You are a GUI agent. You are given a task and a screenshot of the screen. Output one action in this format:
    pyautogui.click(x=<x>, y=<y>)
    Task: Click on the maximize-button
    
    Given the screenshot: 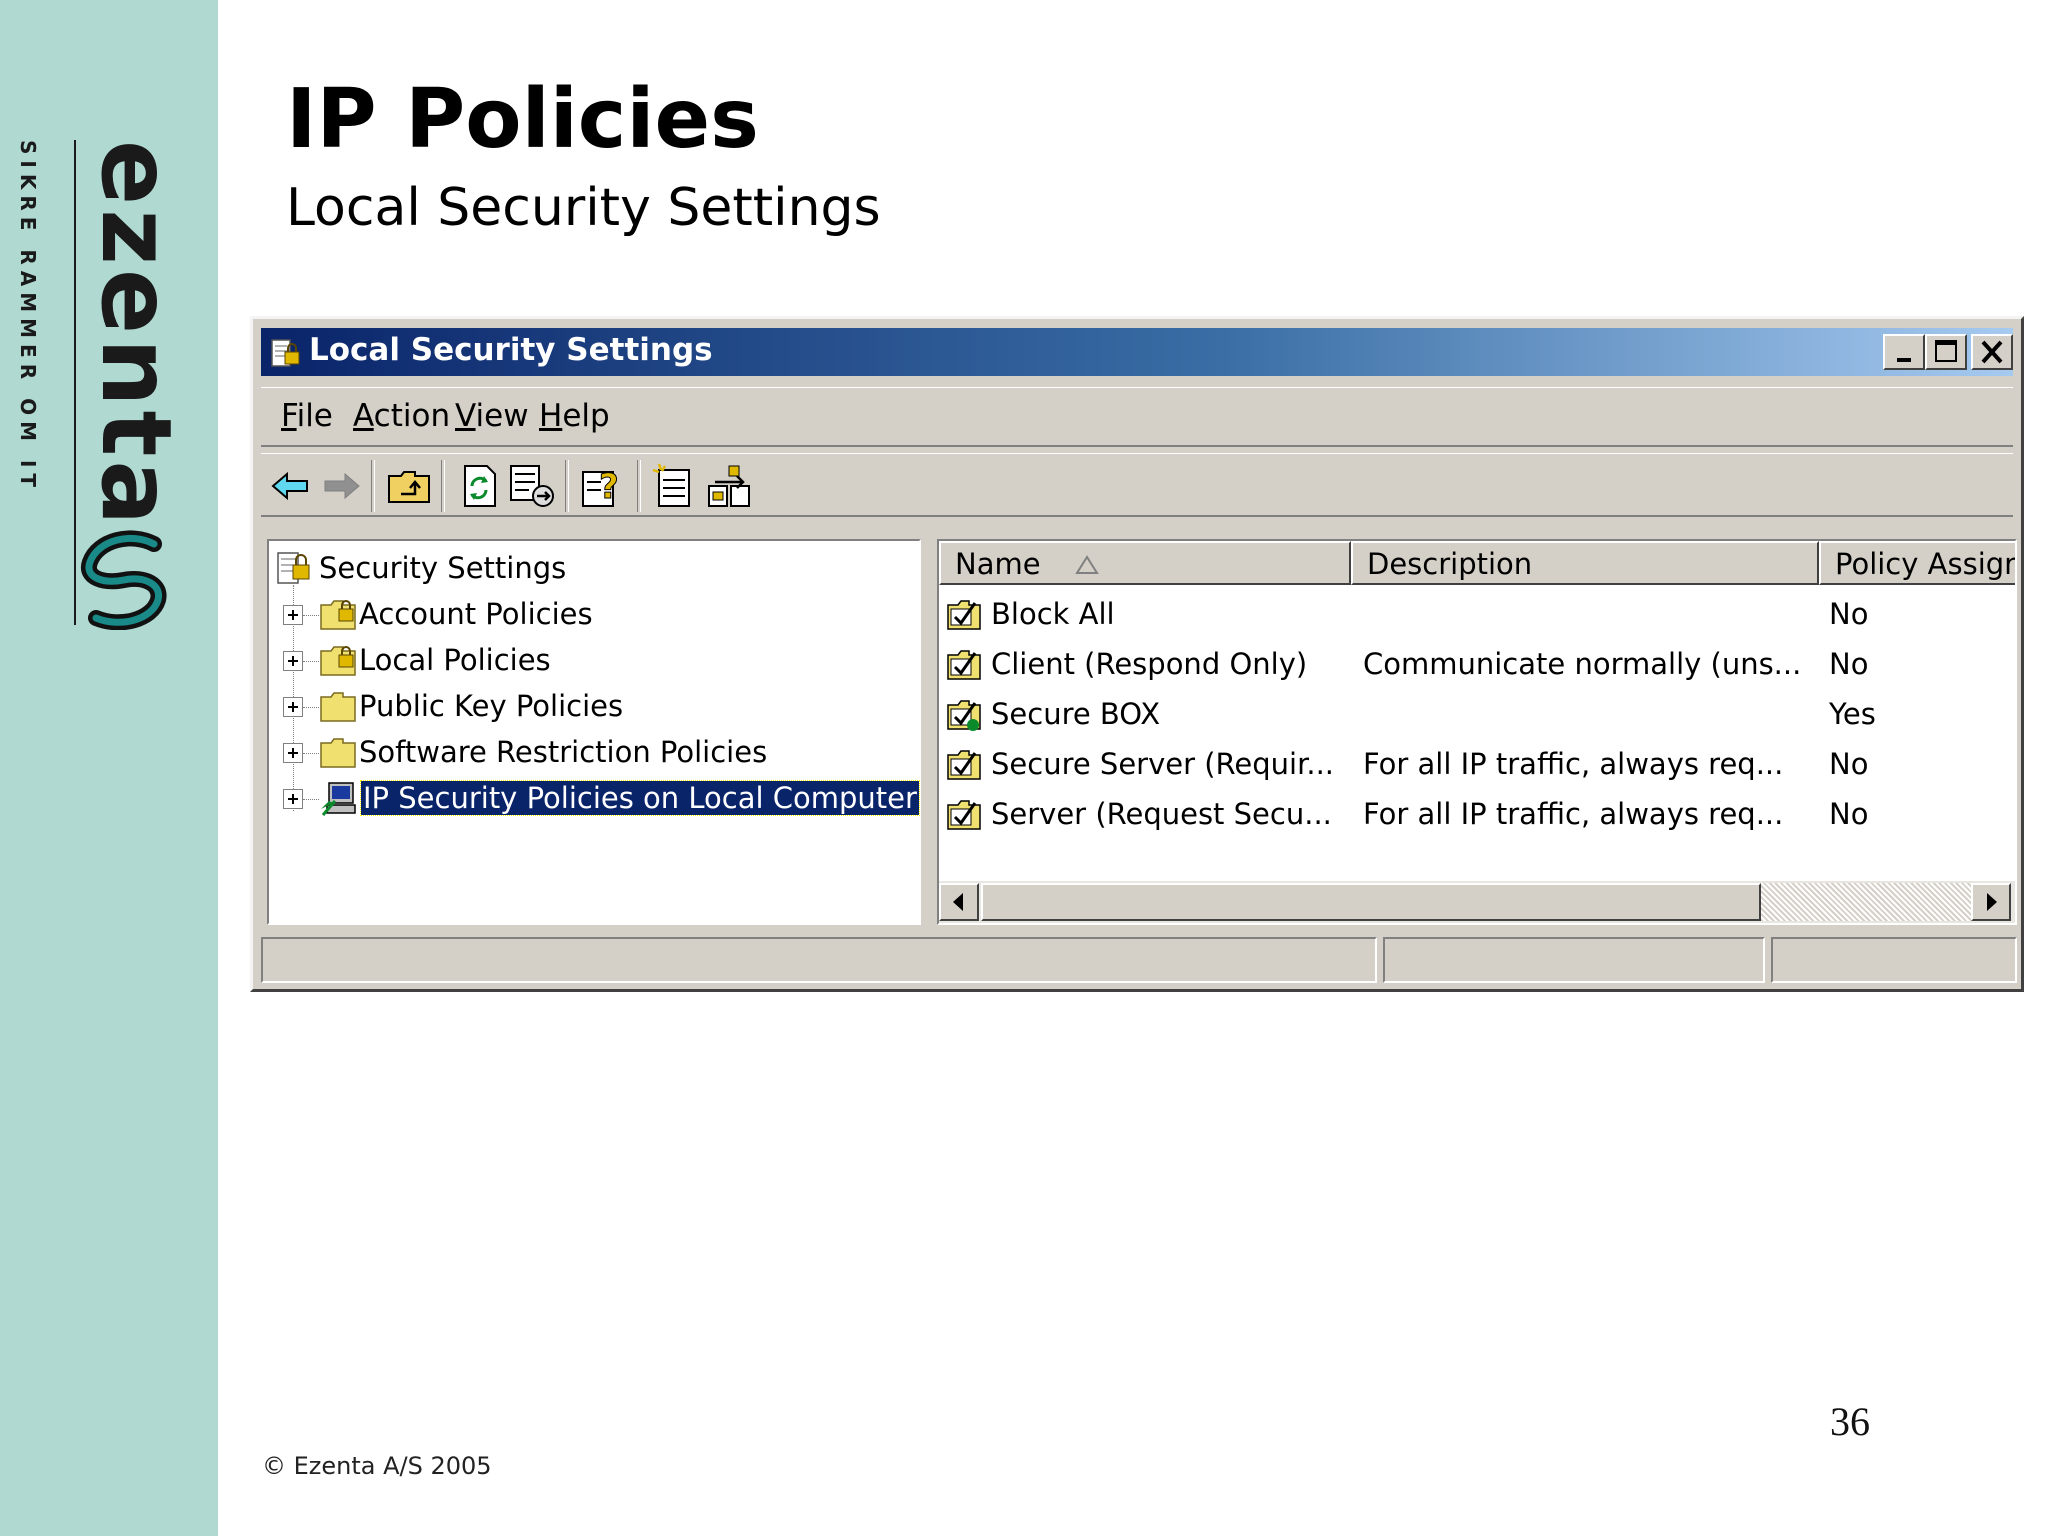 What is the action you would take?
    pyautogui.click(x=1946, y=352)
    